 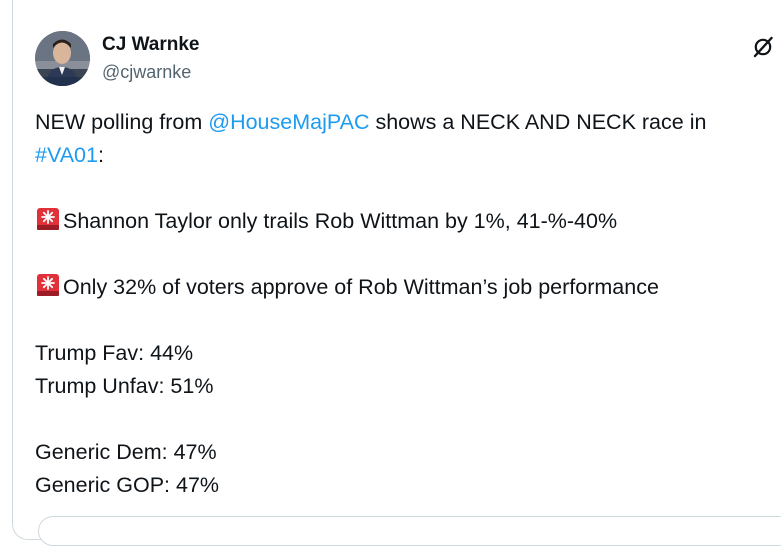 I want to click on hashtag-link: #VA01, so click(x=66, y=155).